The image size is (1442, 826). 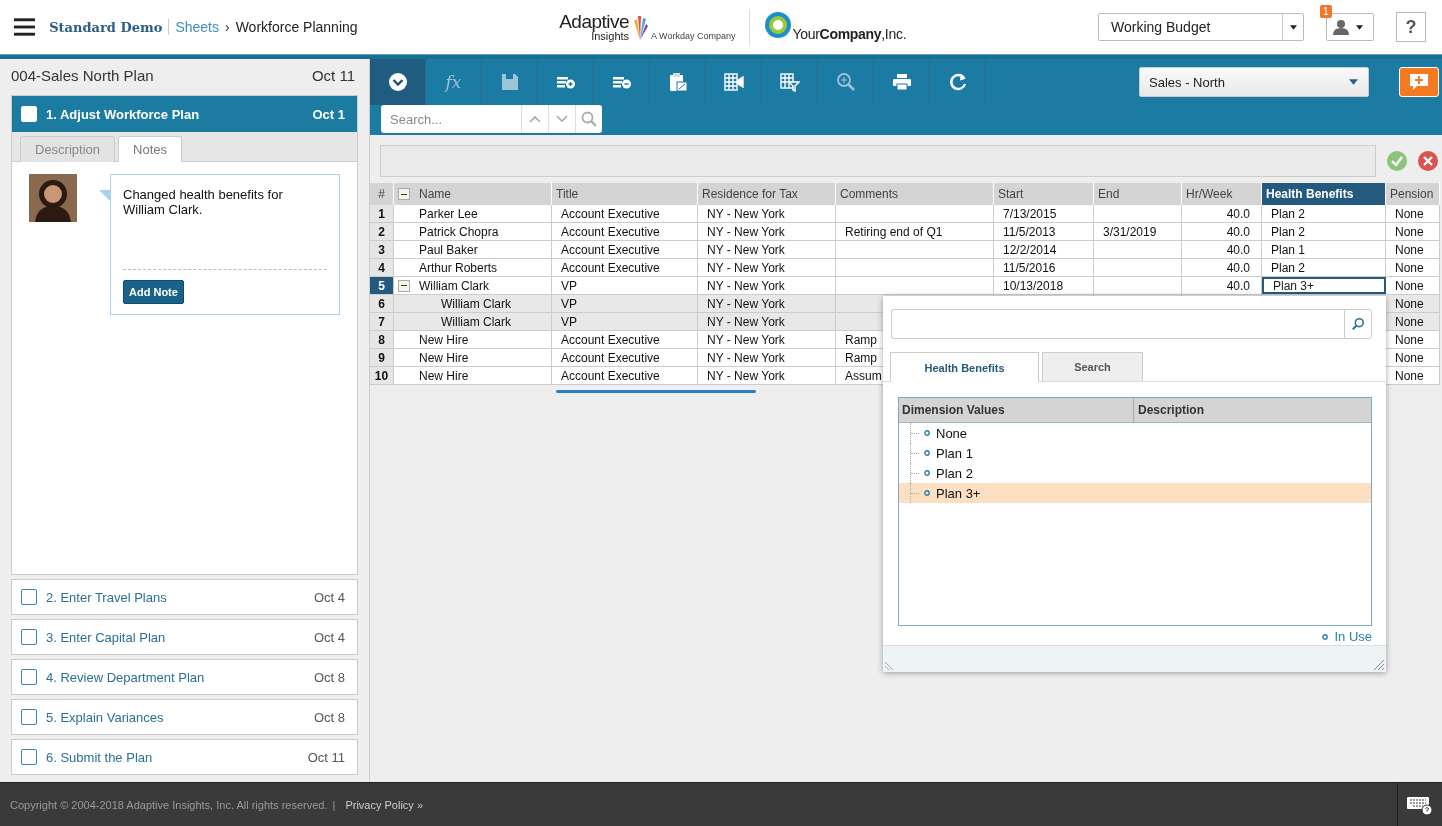 What do you see at coordinates (594, 21) in the screenshot?
I see `logo-name: Adaptive` at bounding box center [594, 21].